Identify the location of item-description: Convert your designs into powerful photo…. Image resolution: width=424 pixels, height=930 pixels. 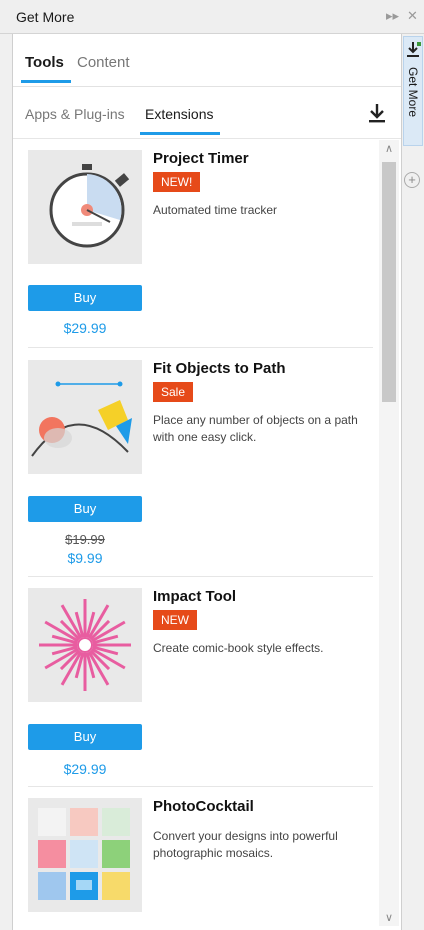
(245, 844).